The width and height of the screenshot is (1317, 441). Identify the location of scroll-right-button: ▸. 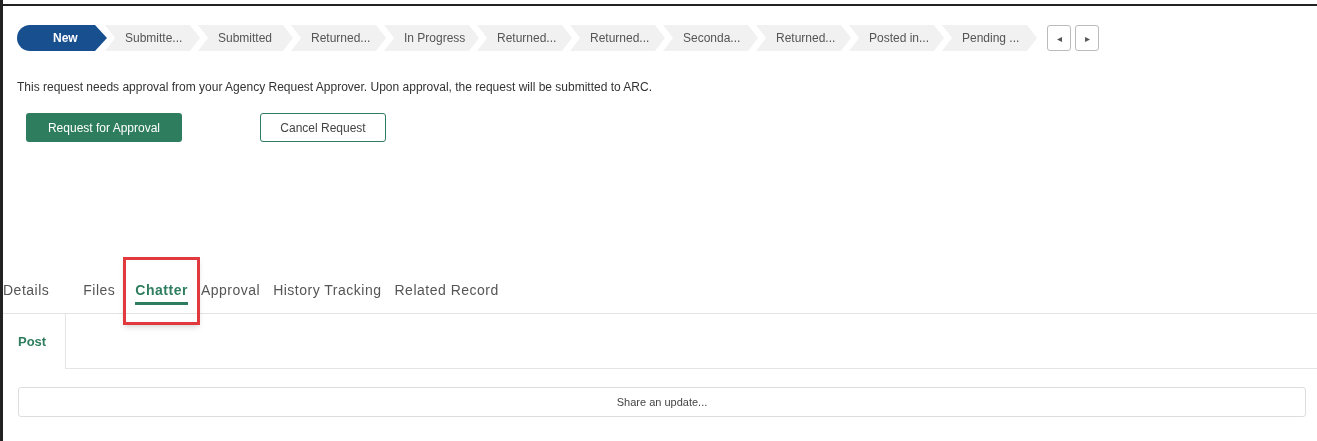
(1087, 38).